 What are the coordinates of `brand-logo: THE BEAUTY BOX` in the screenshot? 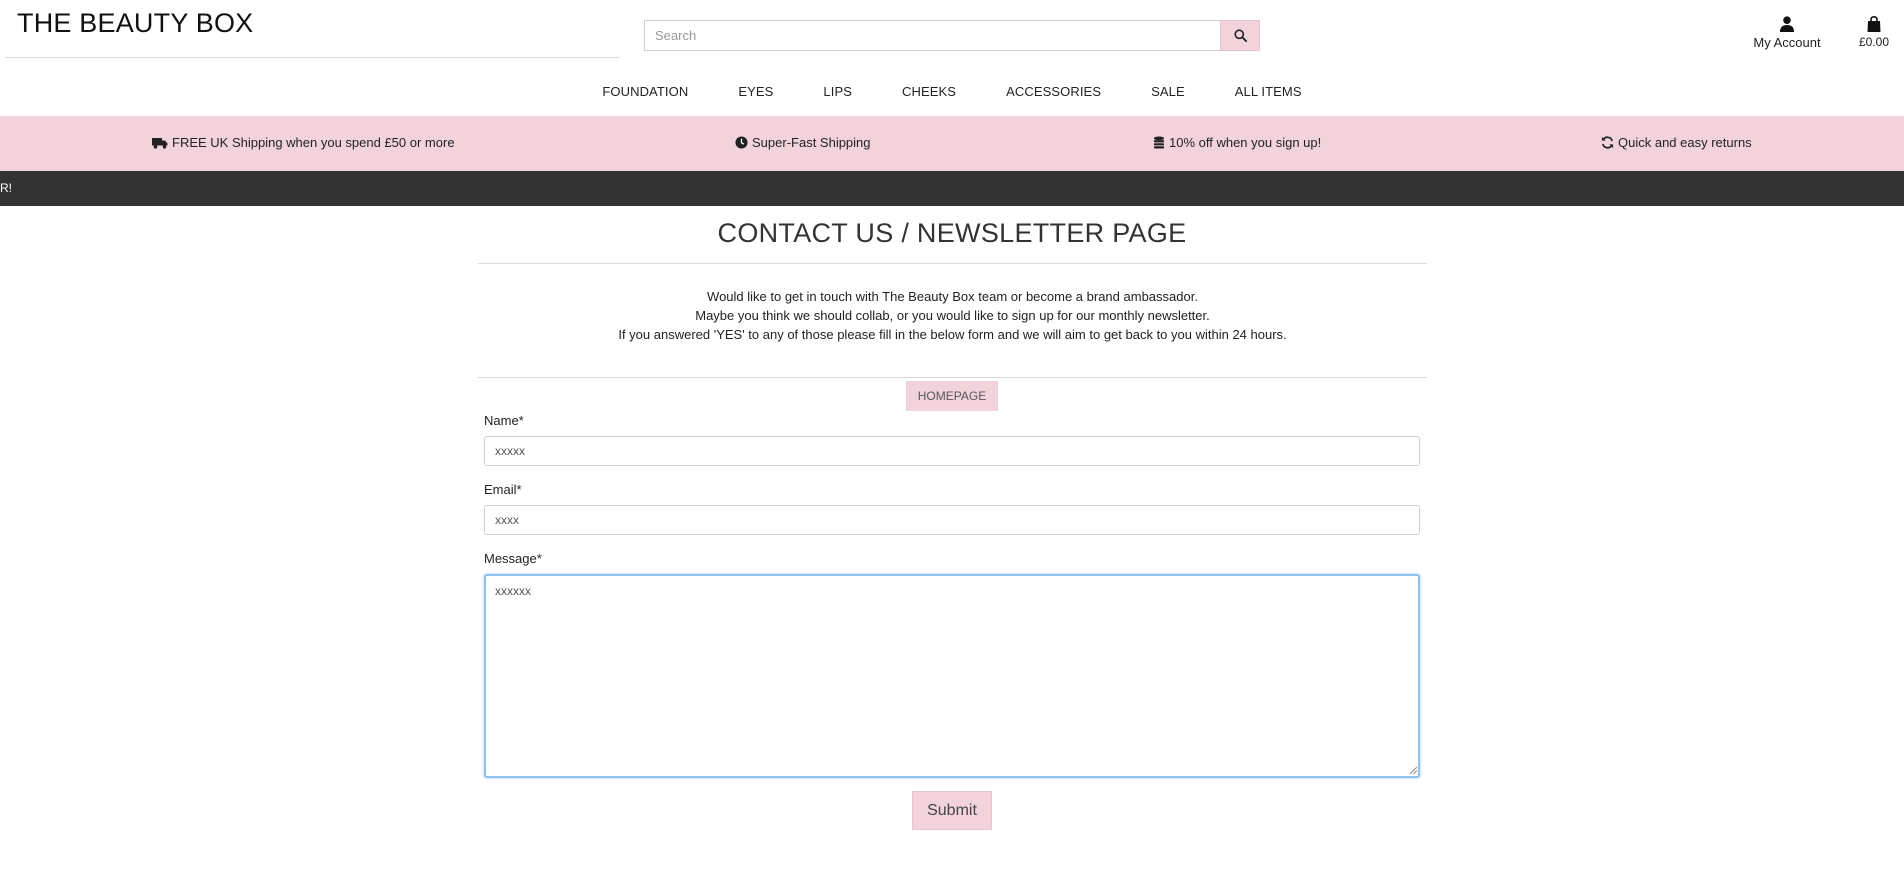 It's located at (135, 23).